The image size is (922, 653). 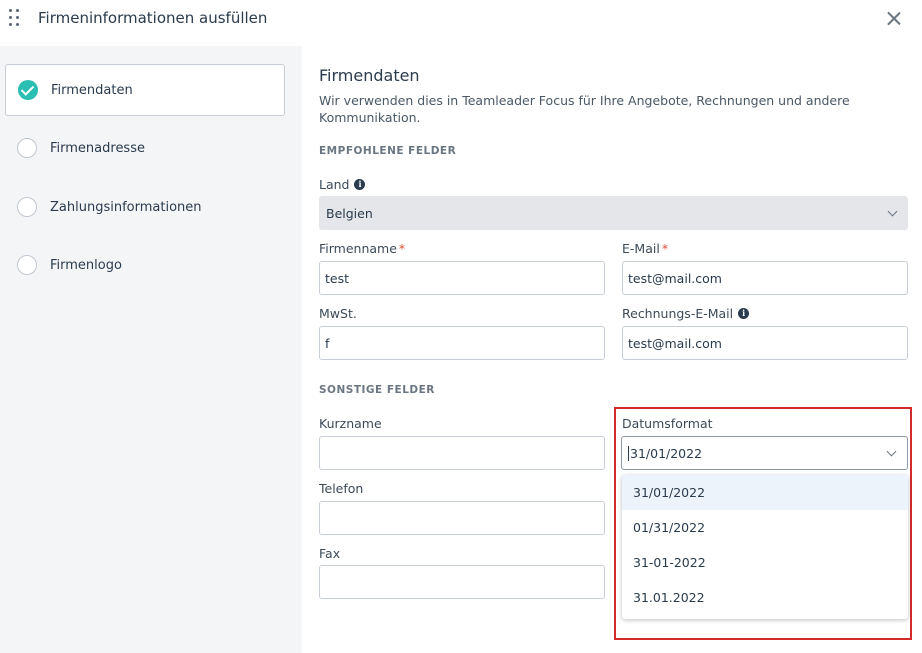 I want to click on fax-label: Fax, so click(x=330, y=553).